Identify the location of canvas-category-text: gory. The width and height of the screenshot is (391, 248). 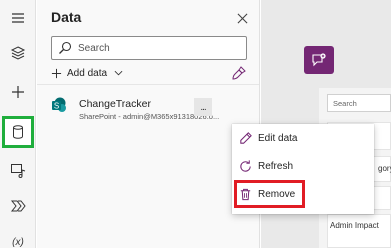
(384, 168).